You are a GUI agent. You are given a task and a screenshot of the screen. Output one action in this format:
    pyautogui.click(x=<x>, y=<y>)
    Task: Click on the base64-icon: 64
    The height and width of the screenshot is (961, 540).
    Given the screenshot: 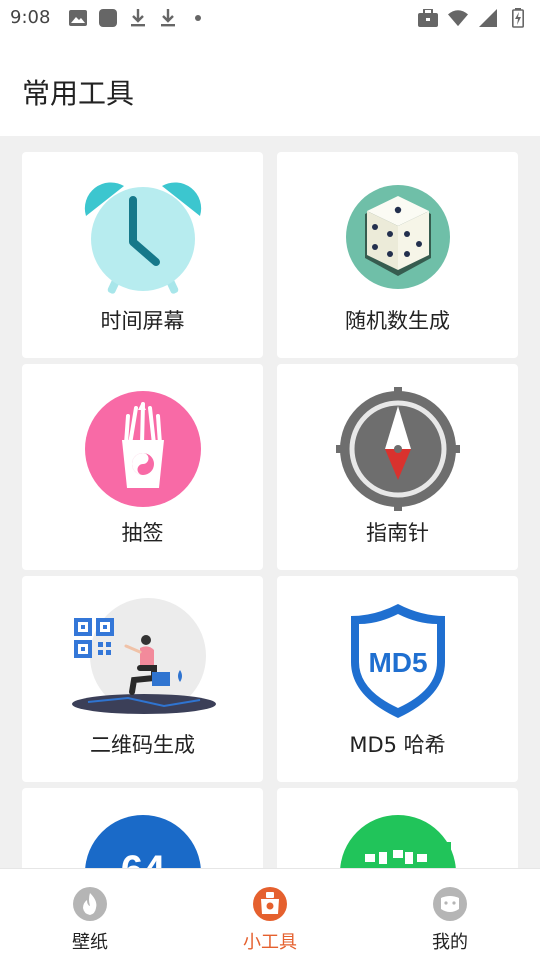 What is the action you would take?
    pyautogui.click(x=143, y=838)
    